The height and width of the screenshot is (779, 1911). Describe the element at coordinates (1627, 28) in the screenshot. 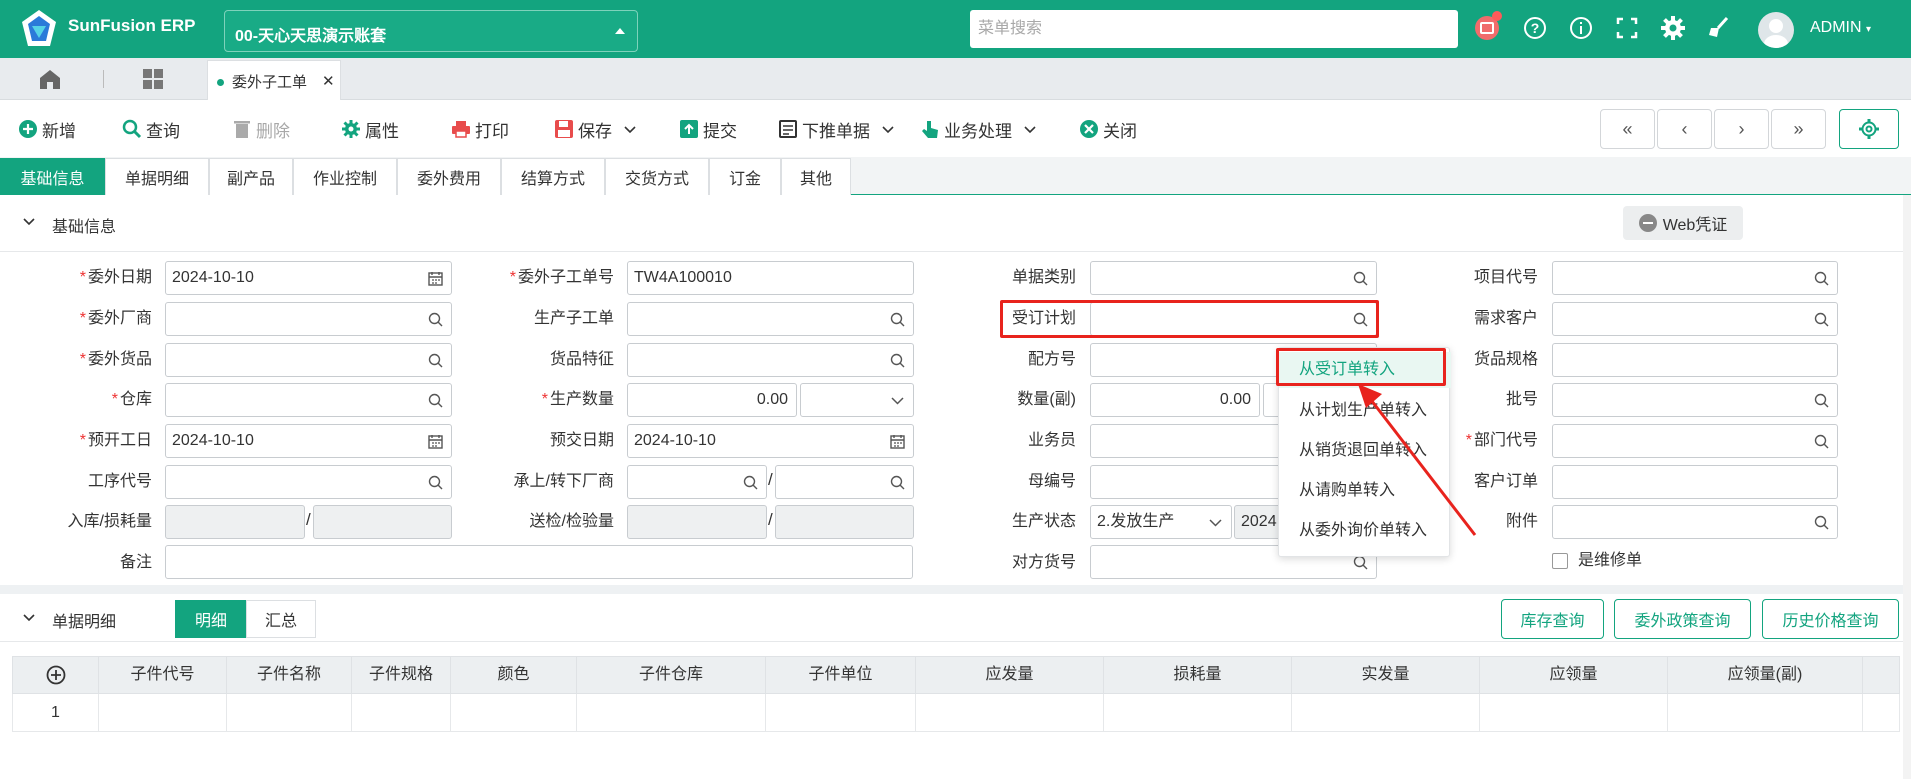

I see `fullscreen-icon` at that location.